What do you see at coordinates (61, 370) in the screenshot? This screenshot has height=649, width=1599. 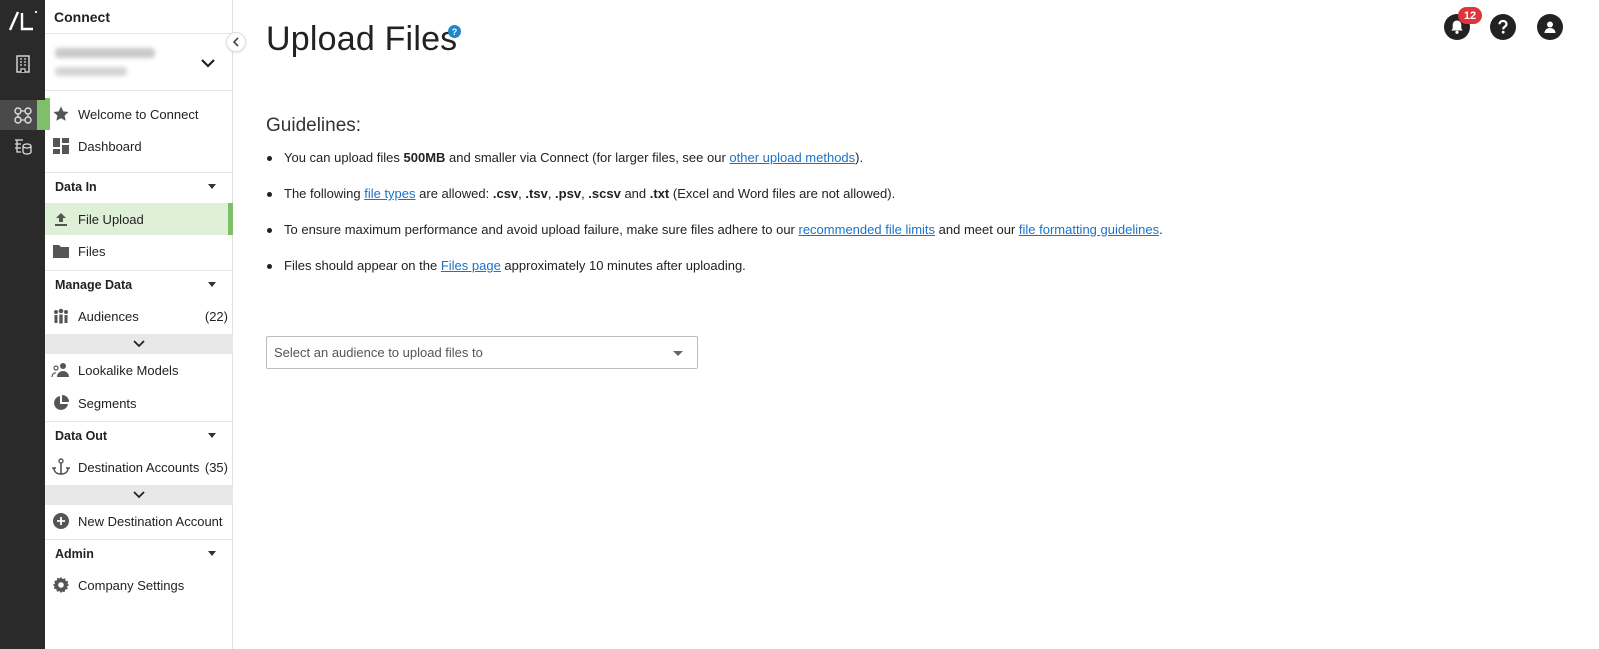 I see `lookalike-icon` at bounding box center [61, 370].